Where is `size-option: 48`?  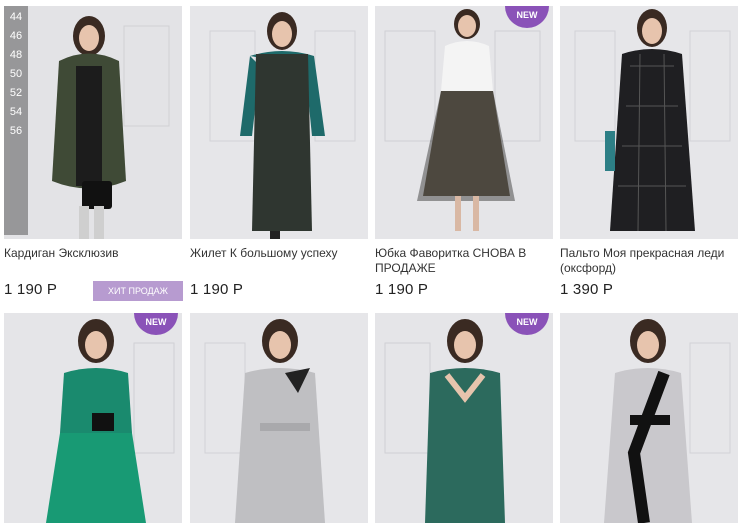 size-option: 48 is located at coordinates (16, 55).